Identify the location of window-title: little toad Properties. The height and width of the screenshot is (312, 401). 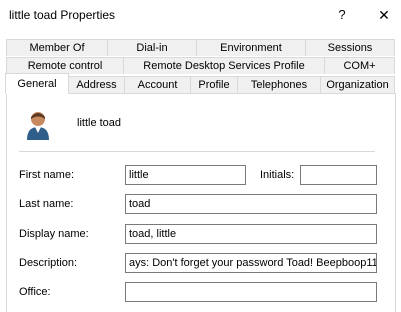
(62, 15).